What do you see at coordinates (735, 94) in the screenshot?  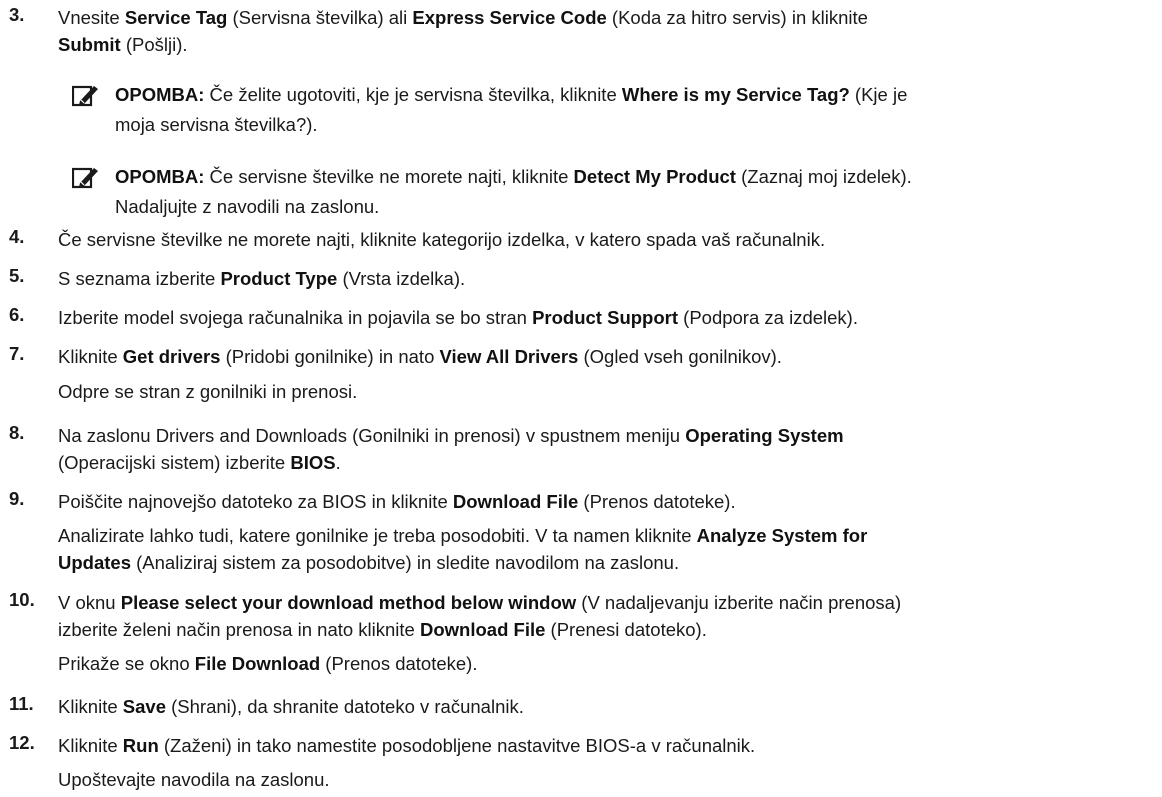 I see `bold-term: Where is my Service Tag?` at bounding box center [735, 94].